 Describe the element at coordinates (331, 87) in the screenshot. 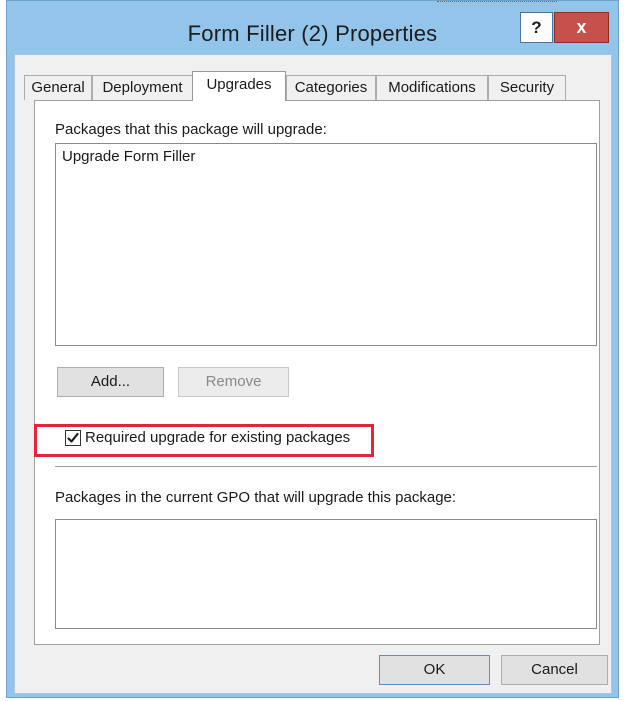

I see `tab-categories: Categories` at that location.